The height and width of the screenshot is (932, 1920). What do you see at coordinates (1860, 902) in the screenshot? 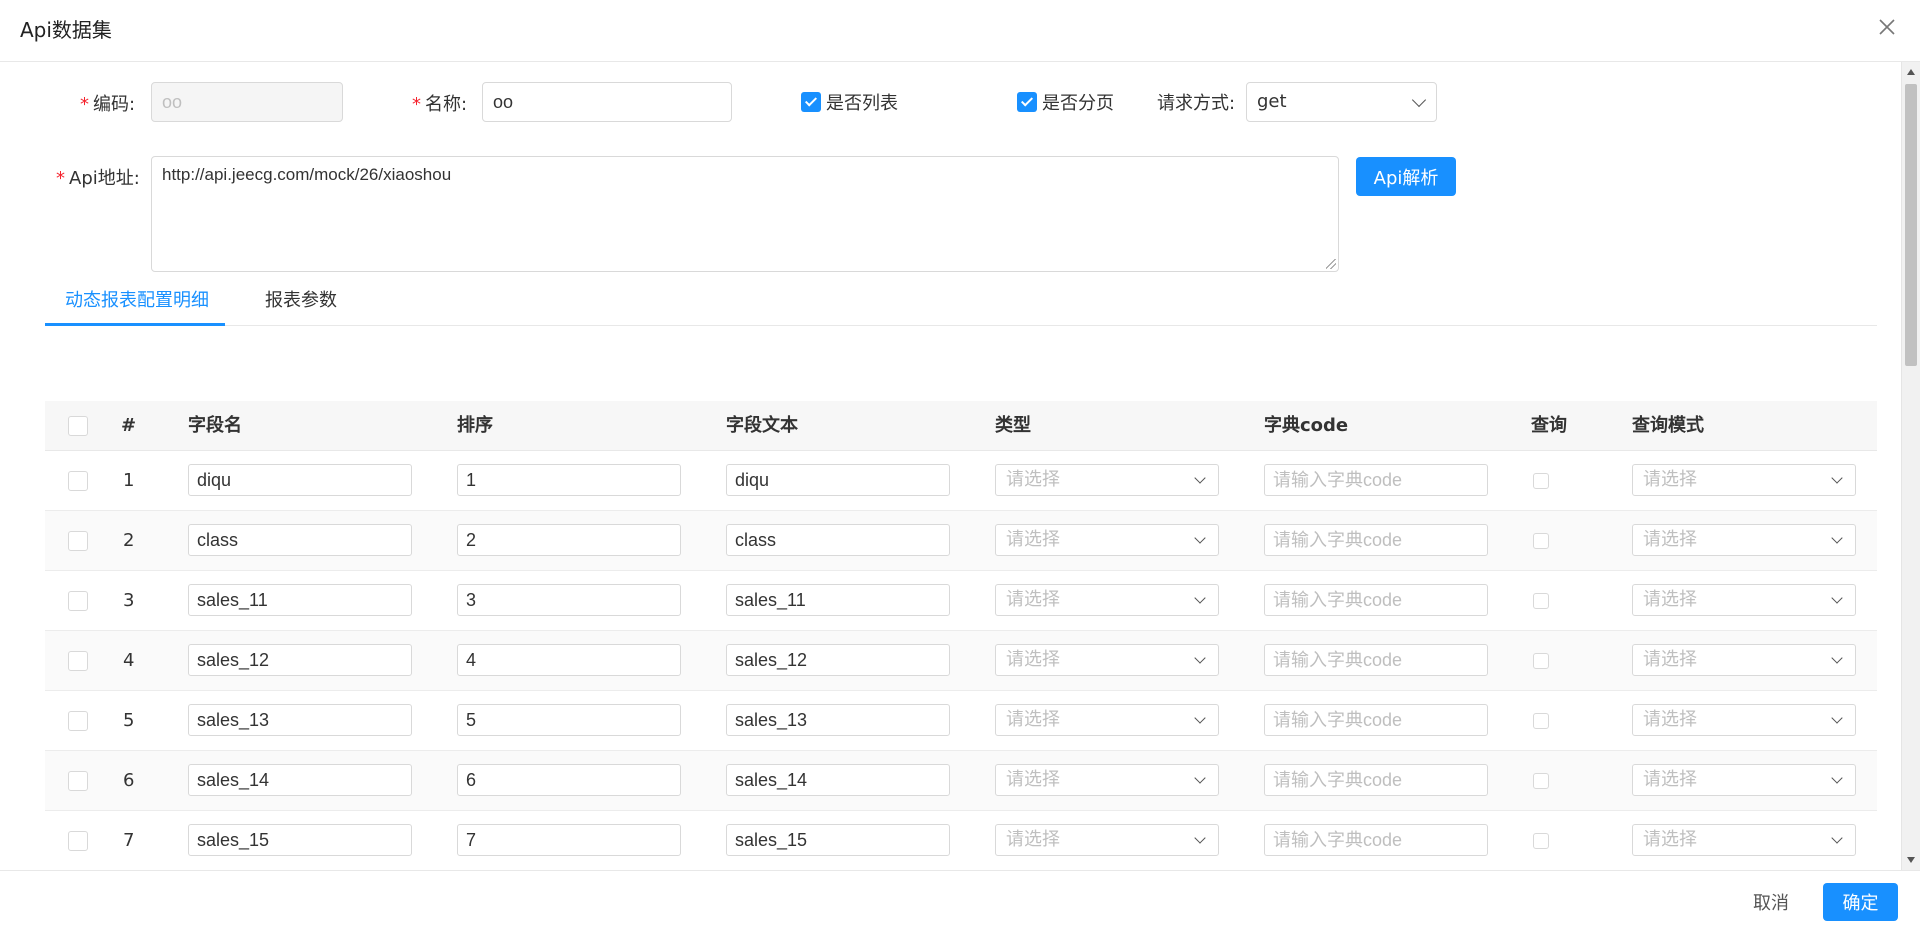
I see `confirm-button: 确定` at bounding box center [1860, 902].